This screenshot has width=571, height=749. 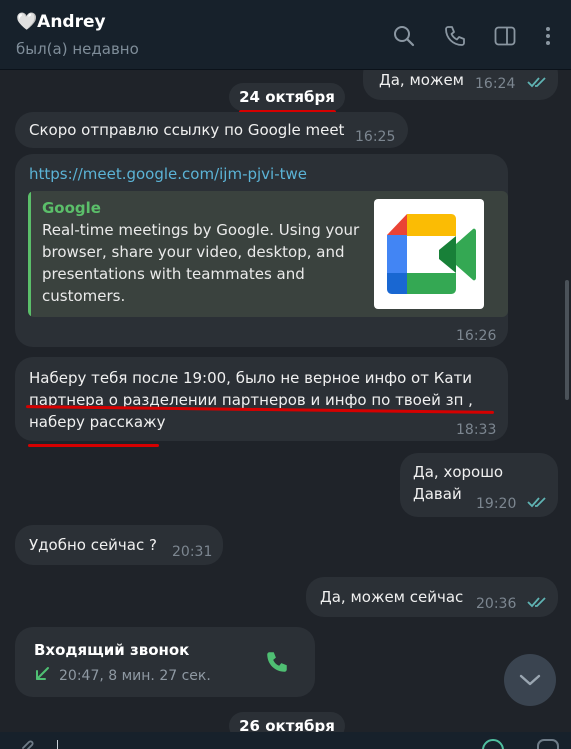 What do you see at coordinates (168, 174) in the screenshot?
I see `message-link: https://meet.google.com/ijm-pjvi-twe` at bounding box center [168, 174].